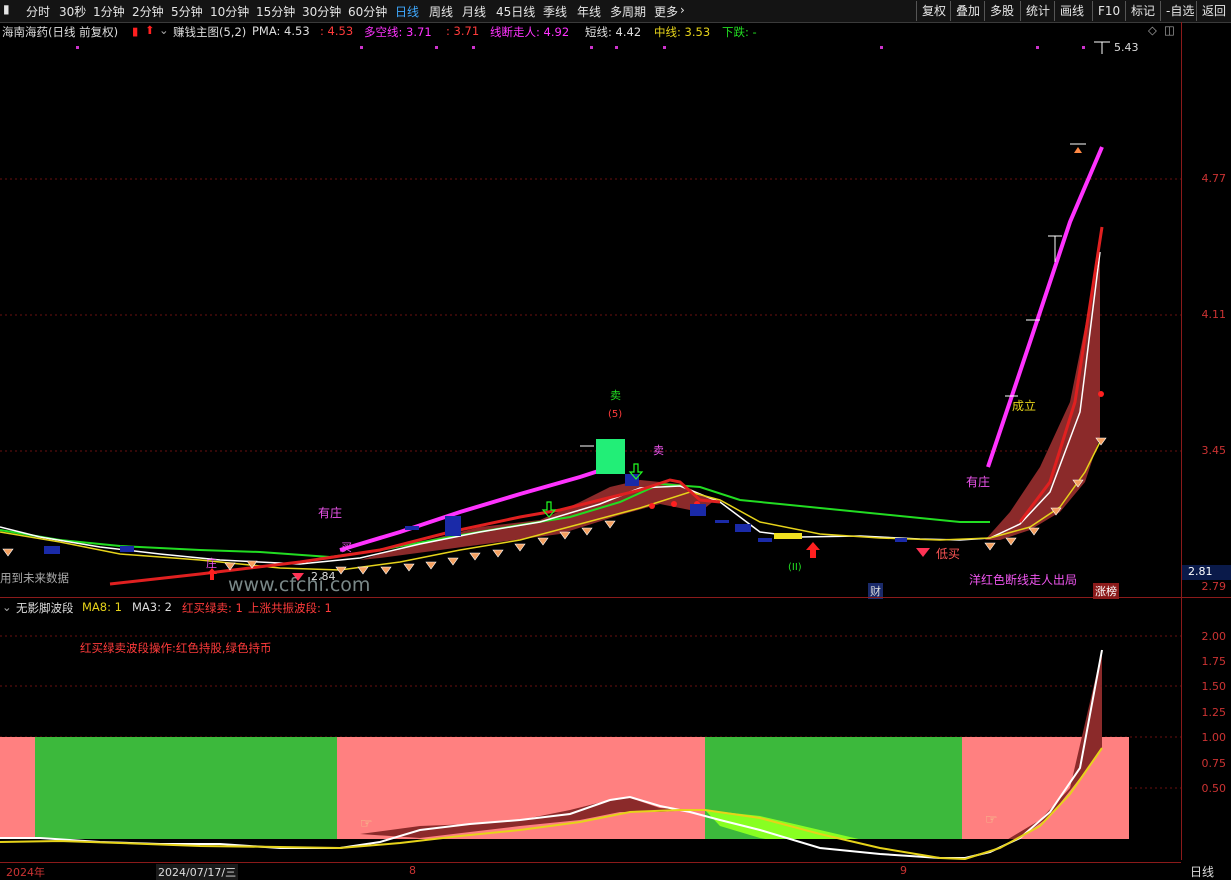  What do you see at coordinates (229, 11) in the screenshot?
I see `tab-10min: 10分钟` at bounding box center [229, 11].